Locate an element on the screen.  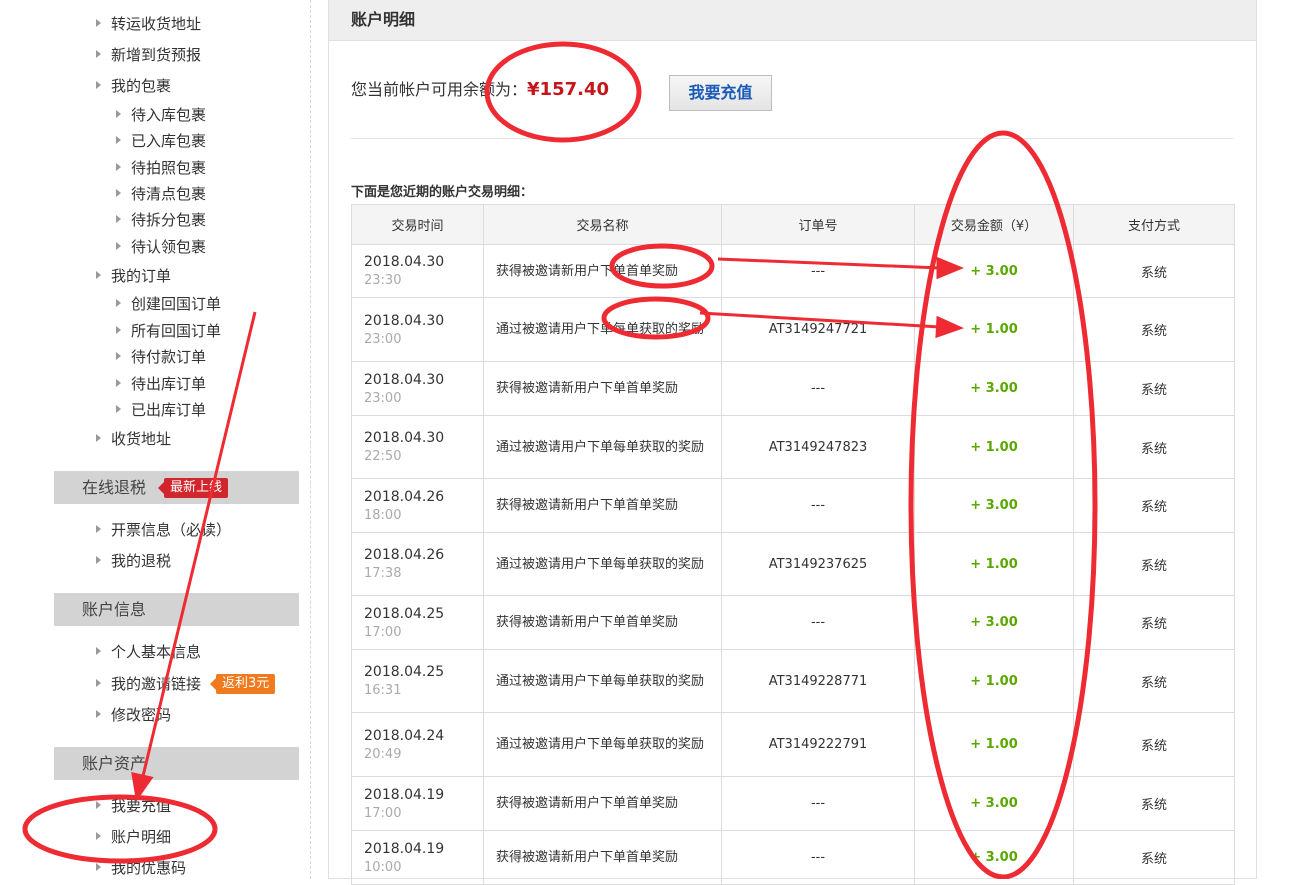
section-header-assets: 账户资产 is located at coordinates (176, 763).